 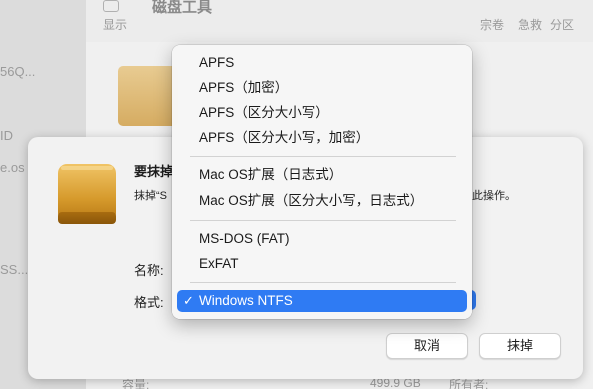 I want to click on menu-item-label: ExFAT, so click(x=219, y=263).